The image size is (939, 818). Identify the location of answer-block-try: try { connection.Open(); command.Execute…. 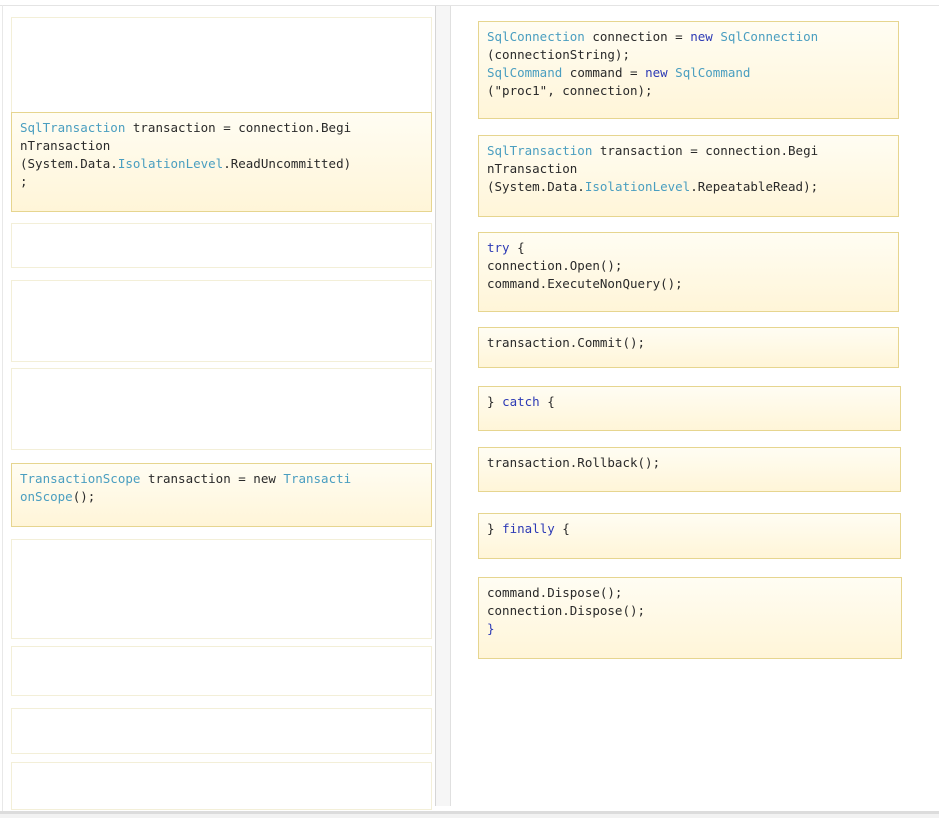
(688, 272).